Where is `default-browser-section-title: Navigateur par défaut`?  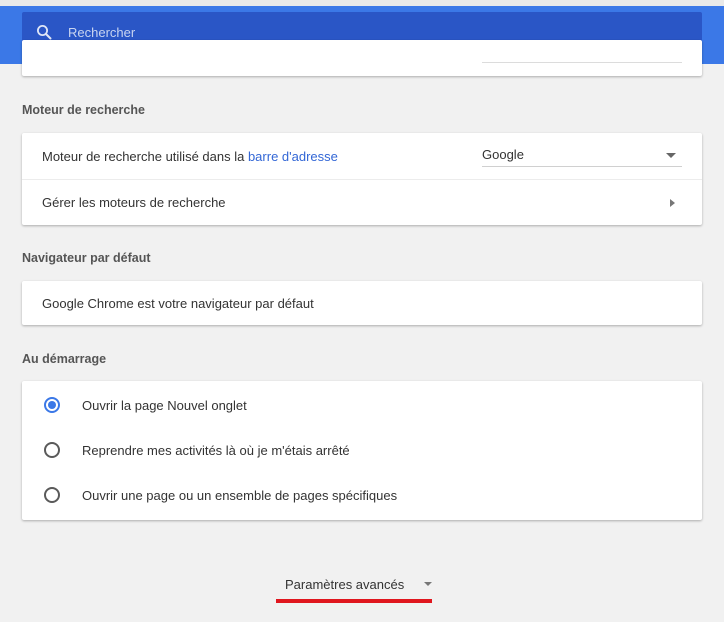
default-browser-section-title: Navigateur par défaut is located at coordinates (86, 258).